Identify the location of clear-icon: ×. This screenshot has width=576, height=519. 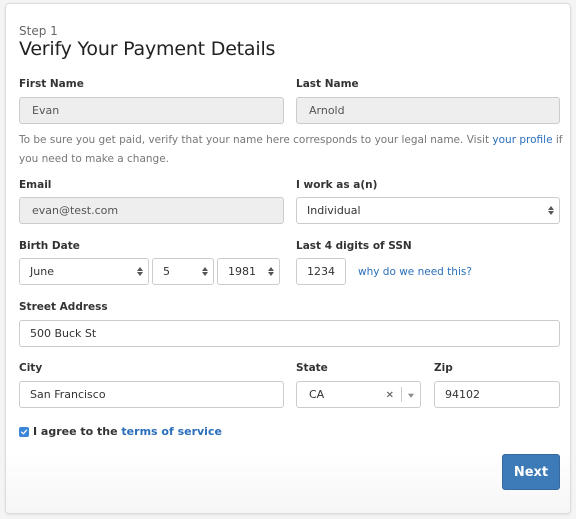
(390, 394).